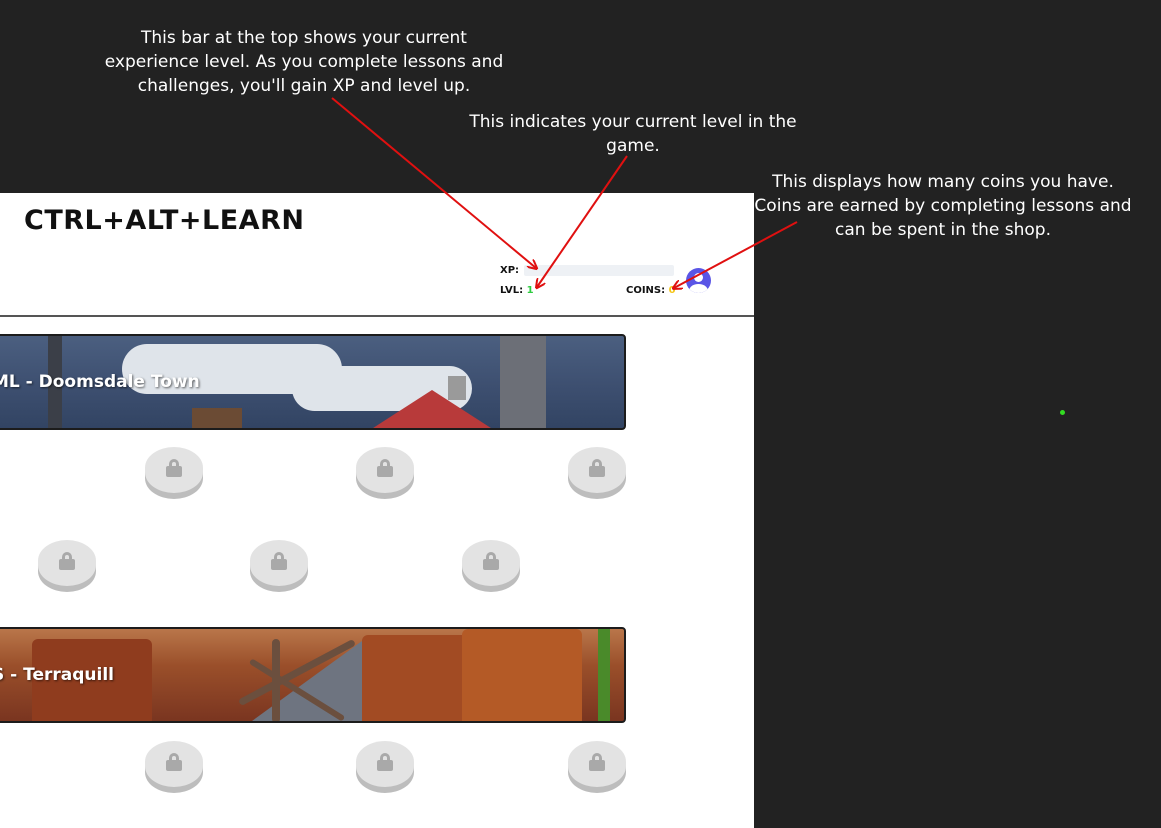 Image resolution: width=1161 pixels, height=828 pixels. I want to click on player-stats: XP: LVL: 1 COINS: 0, so click(590, 283).